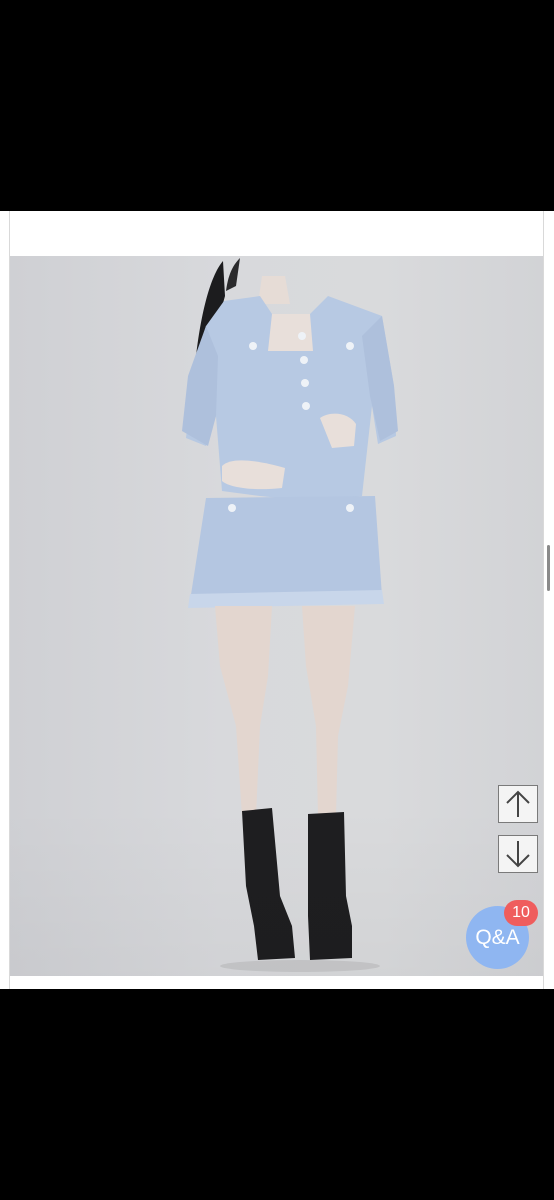  I want to click on scroll-up-button, so click(518, 804).